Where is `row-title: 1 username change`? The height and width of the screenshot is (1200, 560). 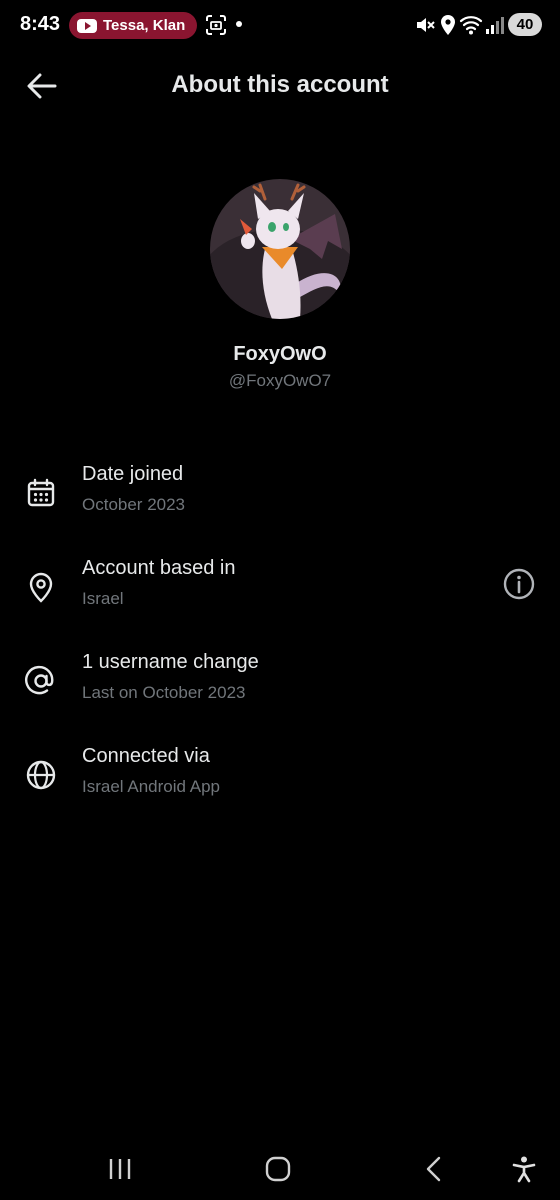
row-title: 1 username change is located at coordinates (170, 662).